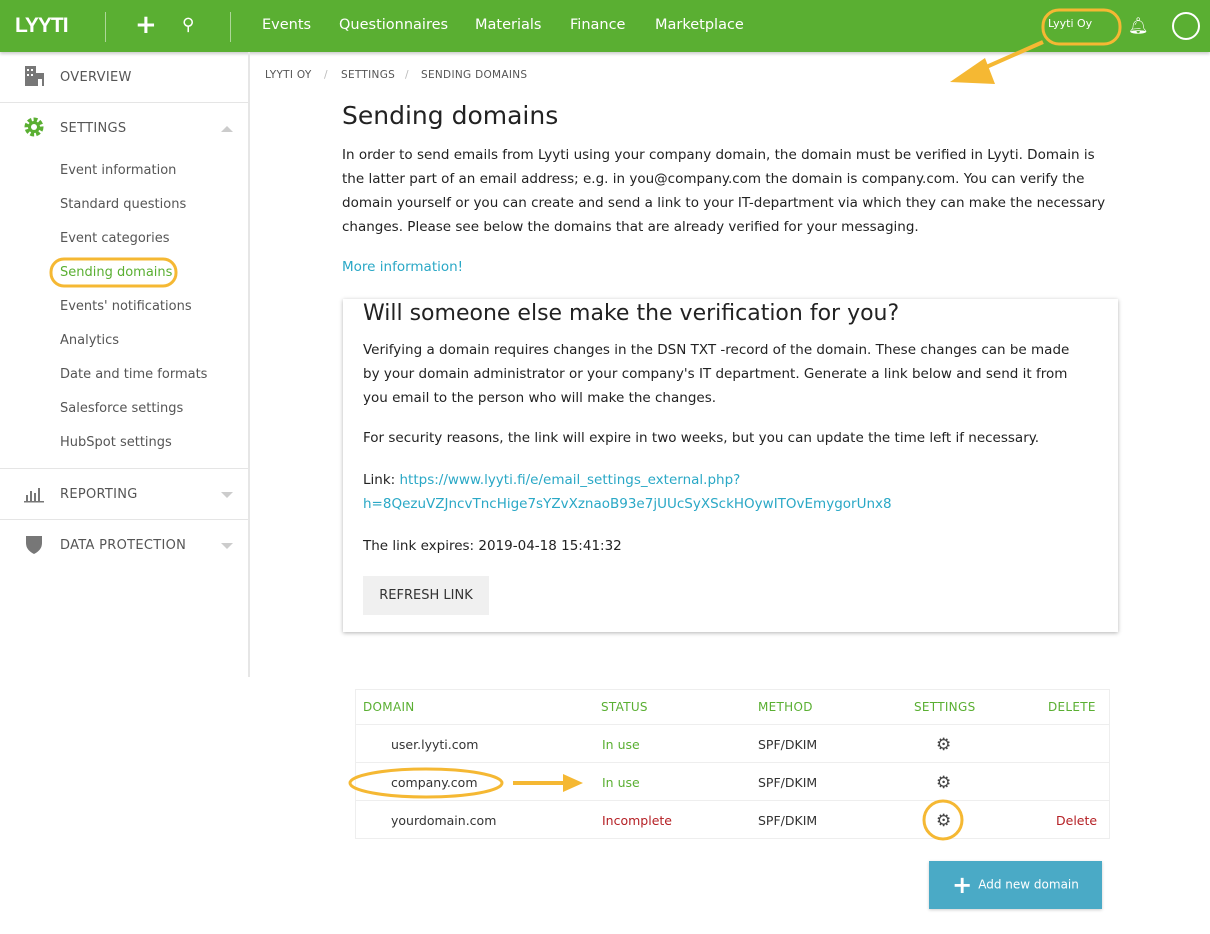 This screenshot has height=934, width=1210. What do you see at coordinates (1076, 820) in the screenshot?
I see `delete-link: Delete` at bounding box center [1076, 820].